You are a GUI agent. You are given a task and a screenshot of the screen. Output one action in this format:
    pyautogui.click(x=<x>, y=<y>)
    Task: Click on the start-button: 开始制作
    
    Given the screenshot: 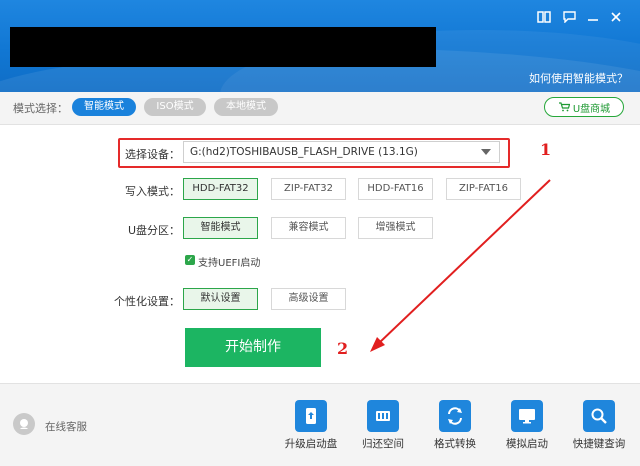 What is the action you would take?
    pyautogui.click(x=253, y=347)
    